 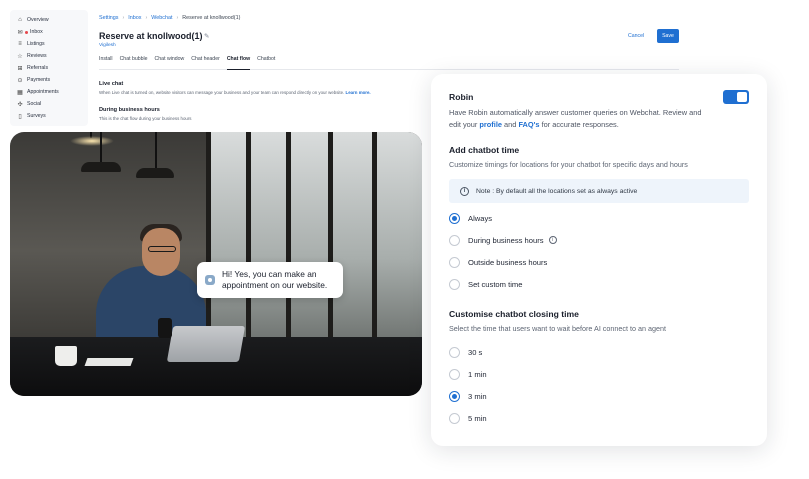 What do you see at coordinates (514, 314) in the screenshot?
I see `closing-time-title: Customise chatbot closing time` at bounding box center [514, 314].